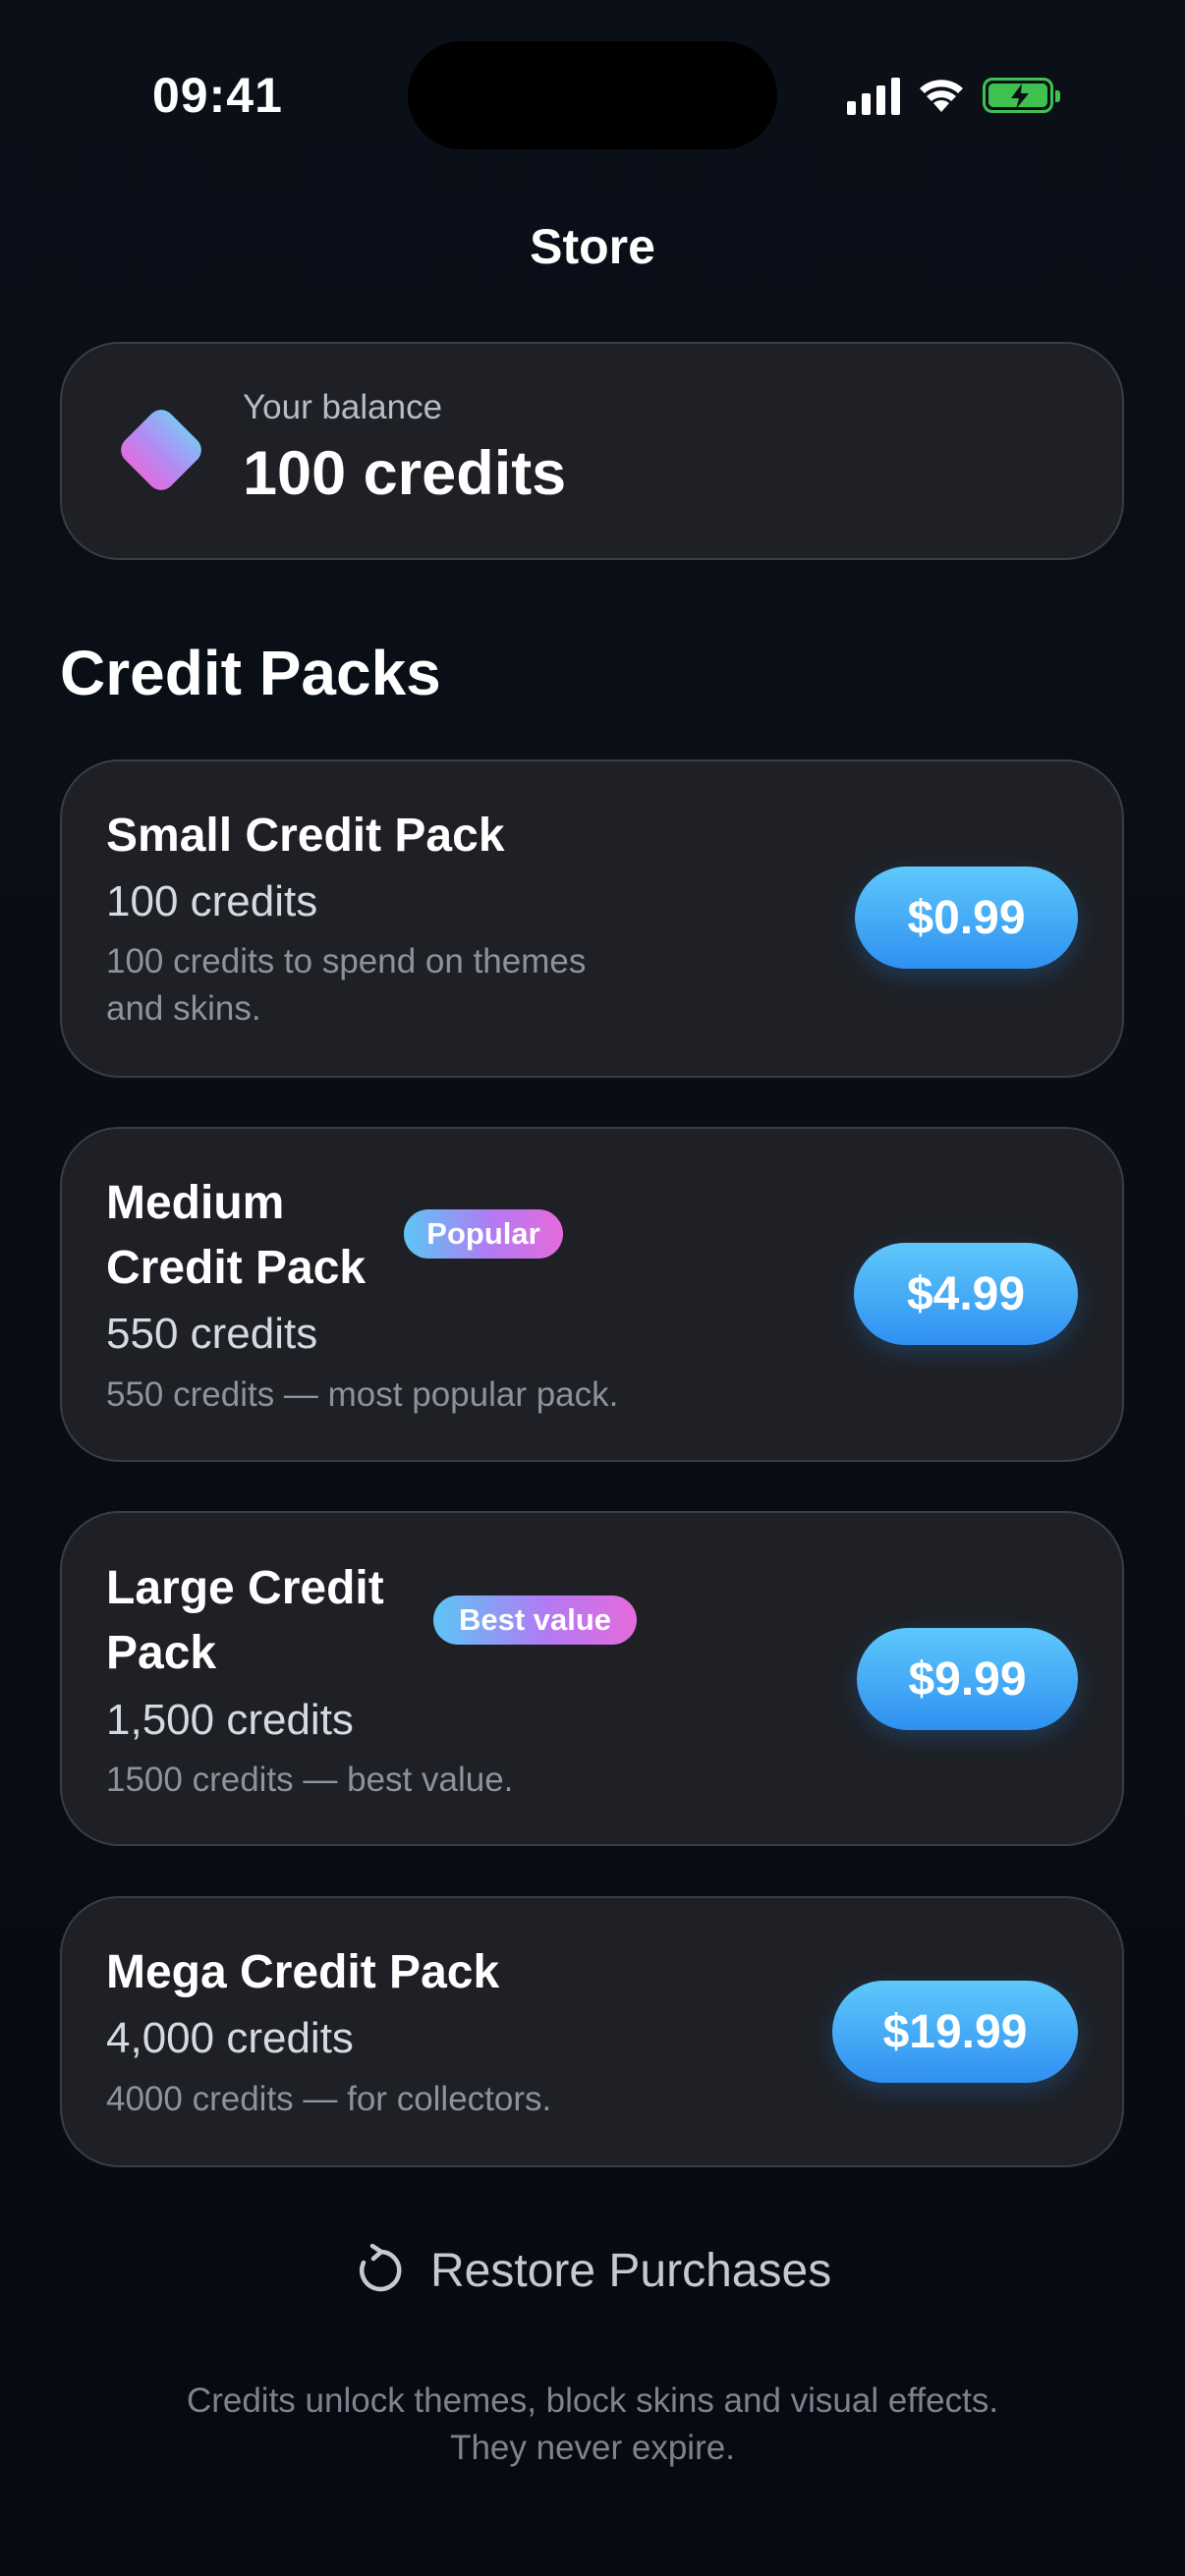 The height and width of the screenshot is (2576, 1185). What do you see at coordinates (251, 673) in the screenshot?
I see `section-title: Credit Packs` at bounding box center [251, 673].